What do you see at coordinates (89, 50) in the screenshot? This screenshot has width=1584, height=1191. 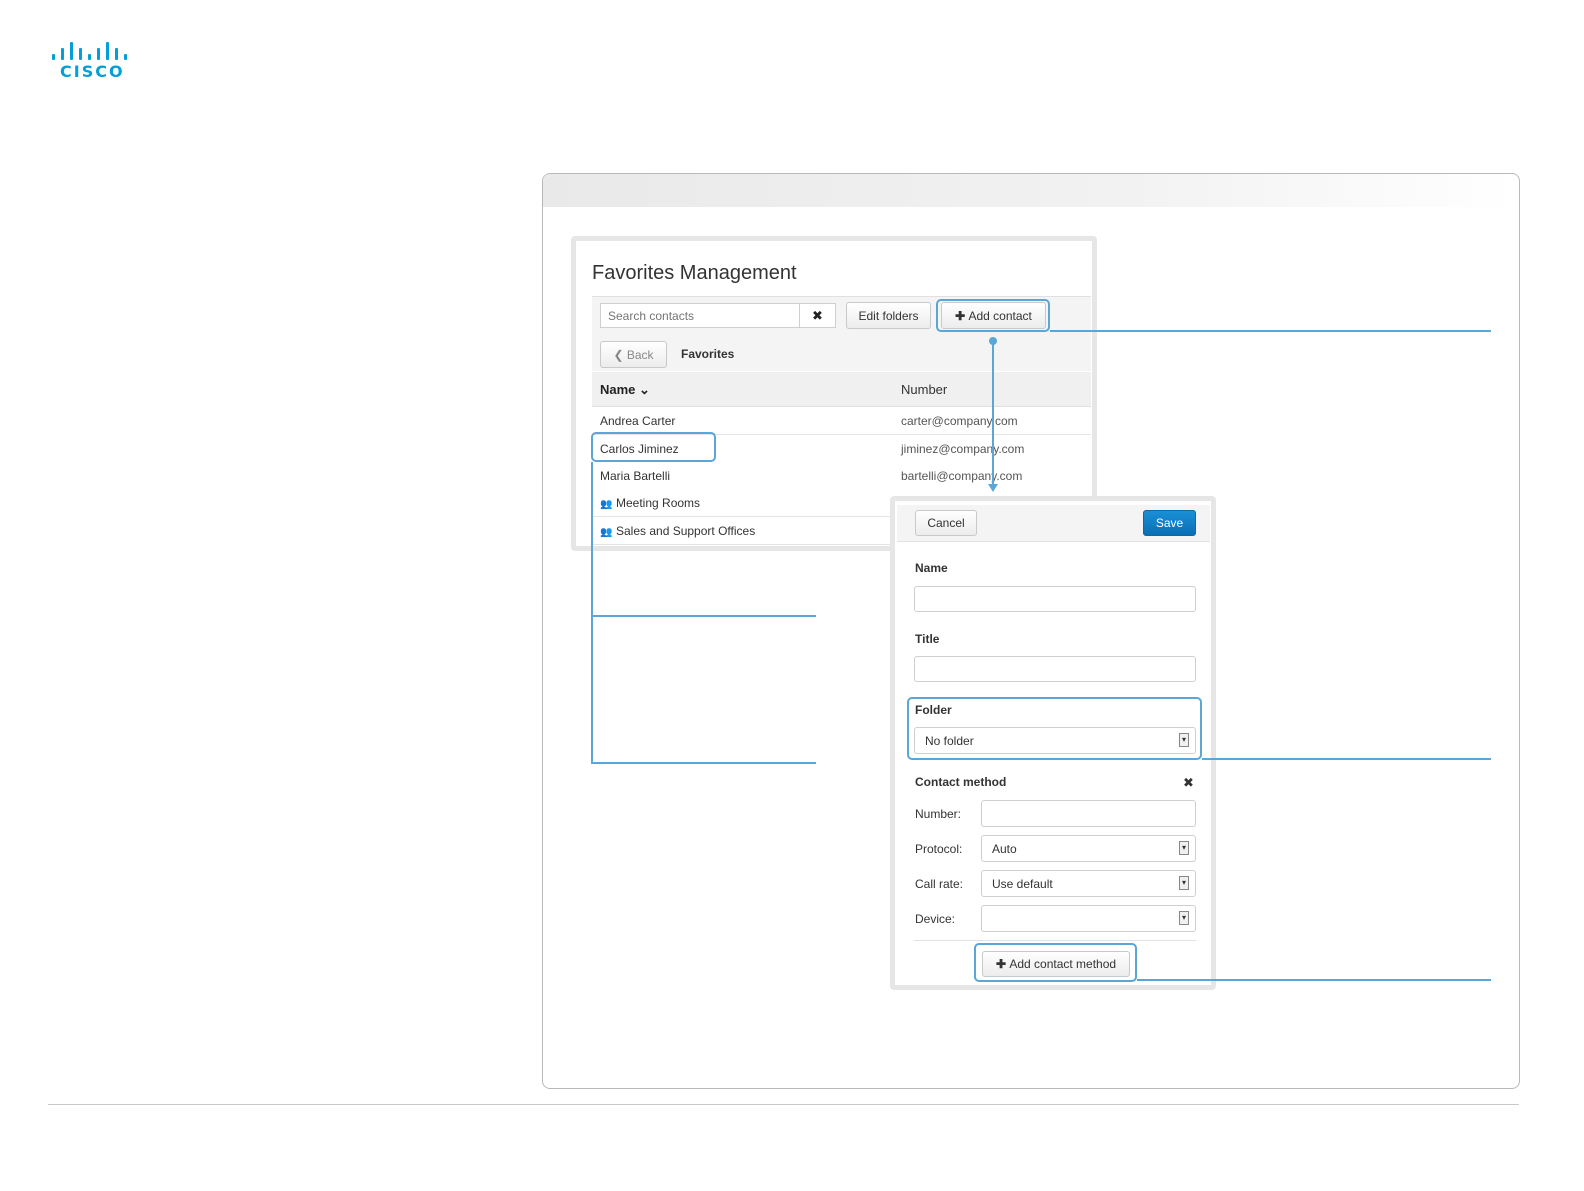 I see `cisco-bars-icon` at bounding box center [89, 50].